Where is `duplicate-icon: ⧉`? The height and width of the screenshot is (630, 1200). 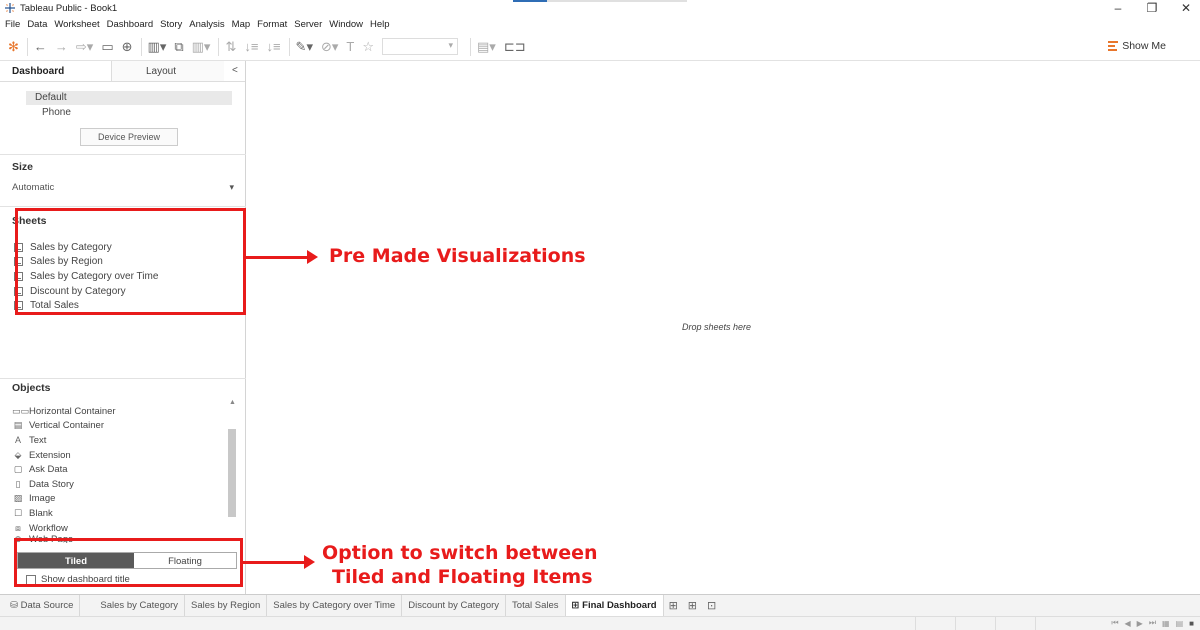
duplicate-icon: ⧉ is located at coordinates (178, 47).